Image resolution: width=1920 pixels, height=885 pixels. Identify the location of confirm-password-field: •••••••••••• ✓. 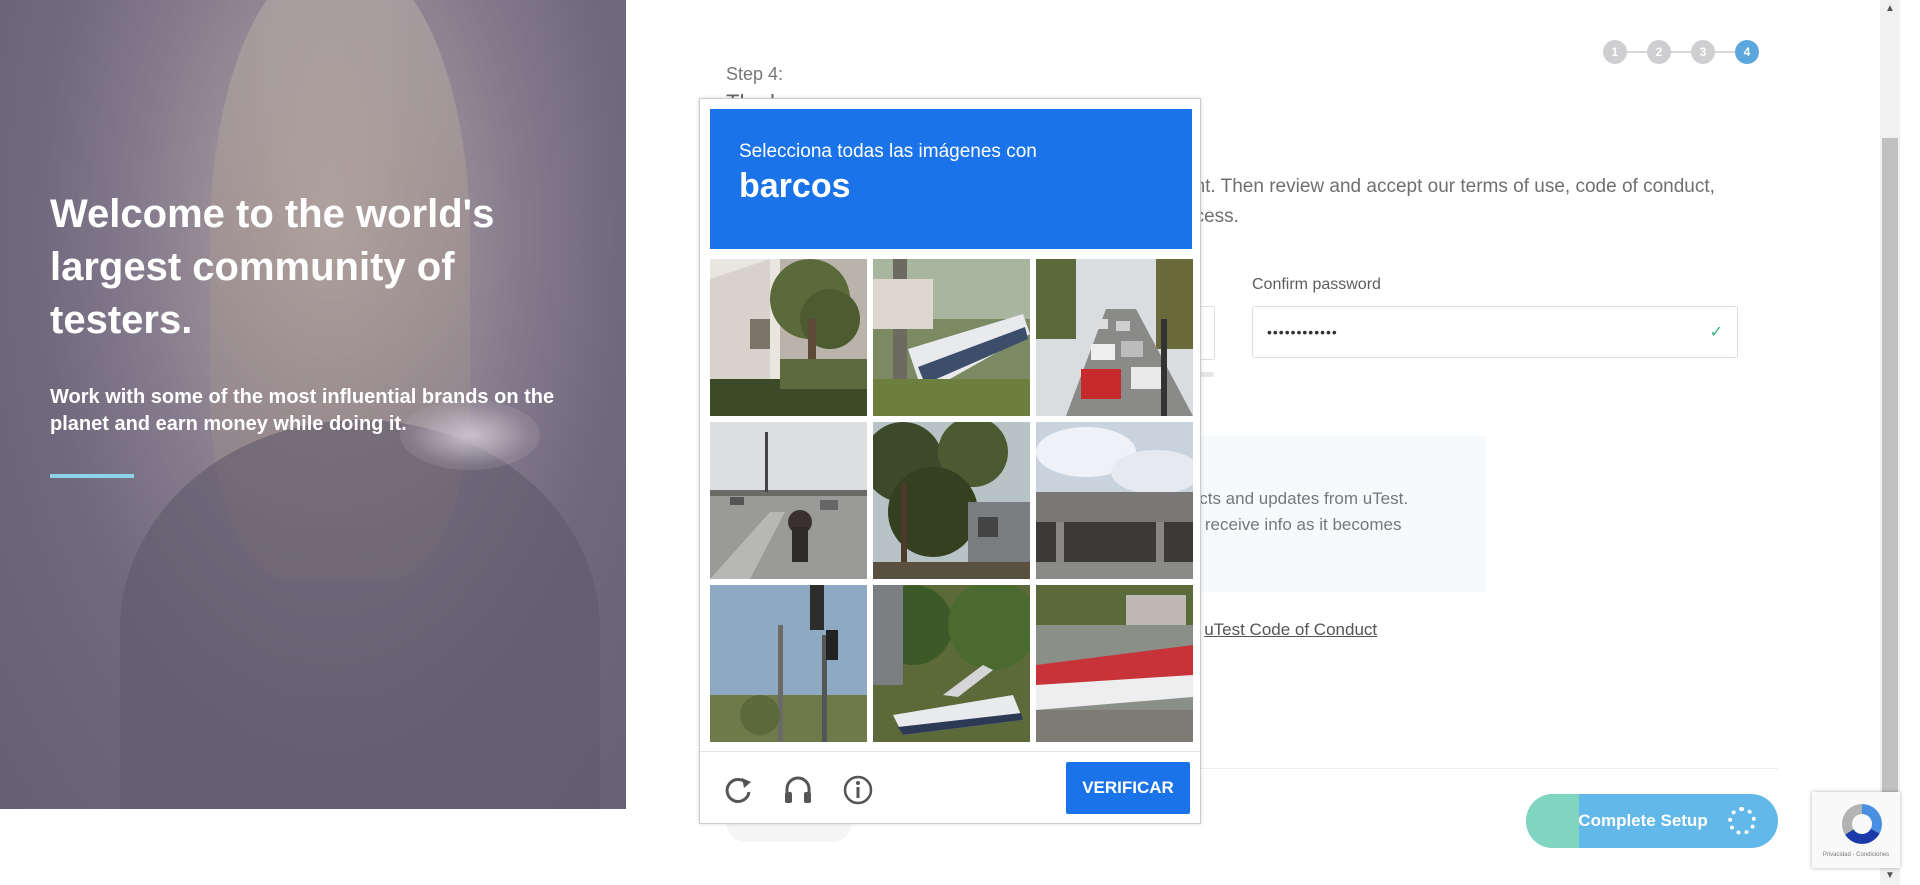
(1495, 332).